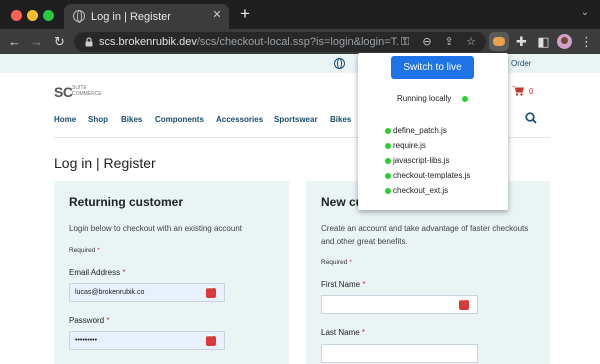  Describe the element at coordinates (296, 119) in the screenshot. I see `nav-item-sportswear: Sportswear` at that location.